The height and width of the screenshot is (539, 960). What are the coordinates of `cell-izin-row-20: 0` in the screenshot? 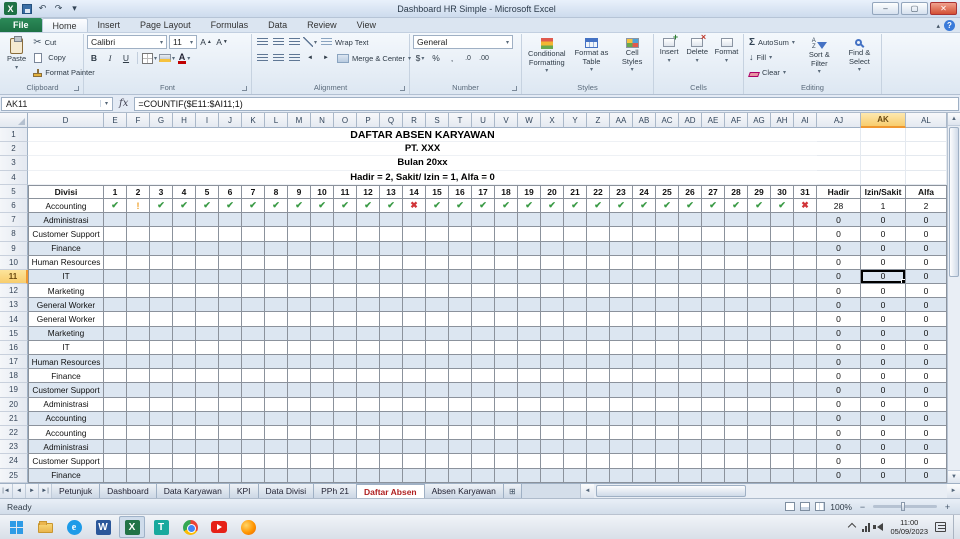 It's located at (883, 404).